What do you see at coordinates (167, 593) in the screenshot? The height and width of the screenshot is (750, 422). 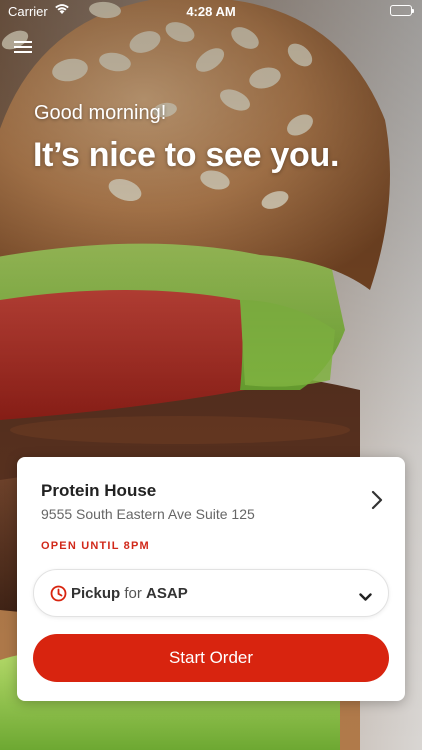 I see `pickup-time: ASAP` at bounding box center [167, 593].